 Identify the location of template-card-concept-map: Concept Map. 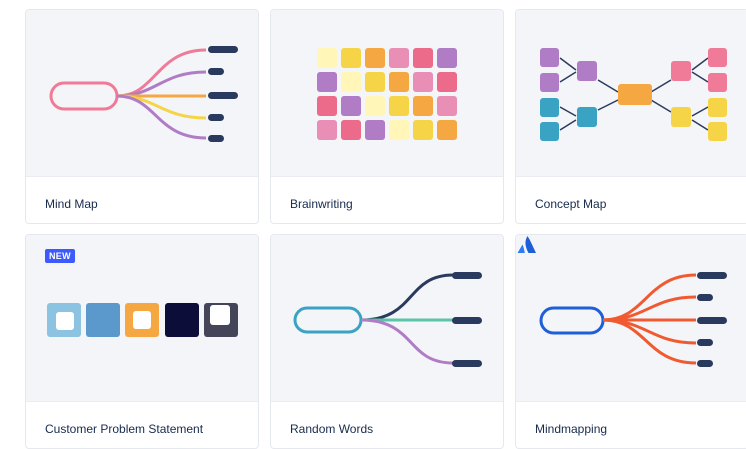
(630, 116).